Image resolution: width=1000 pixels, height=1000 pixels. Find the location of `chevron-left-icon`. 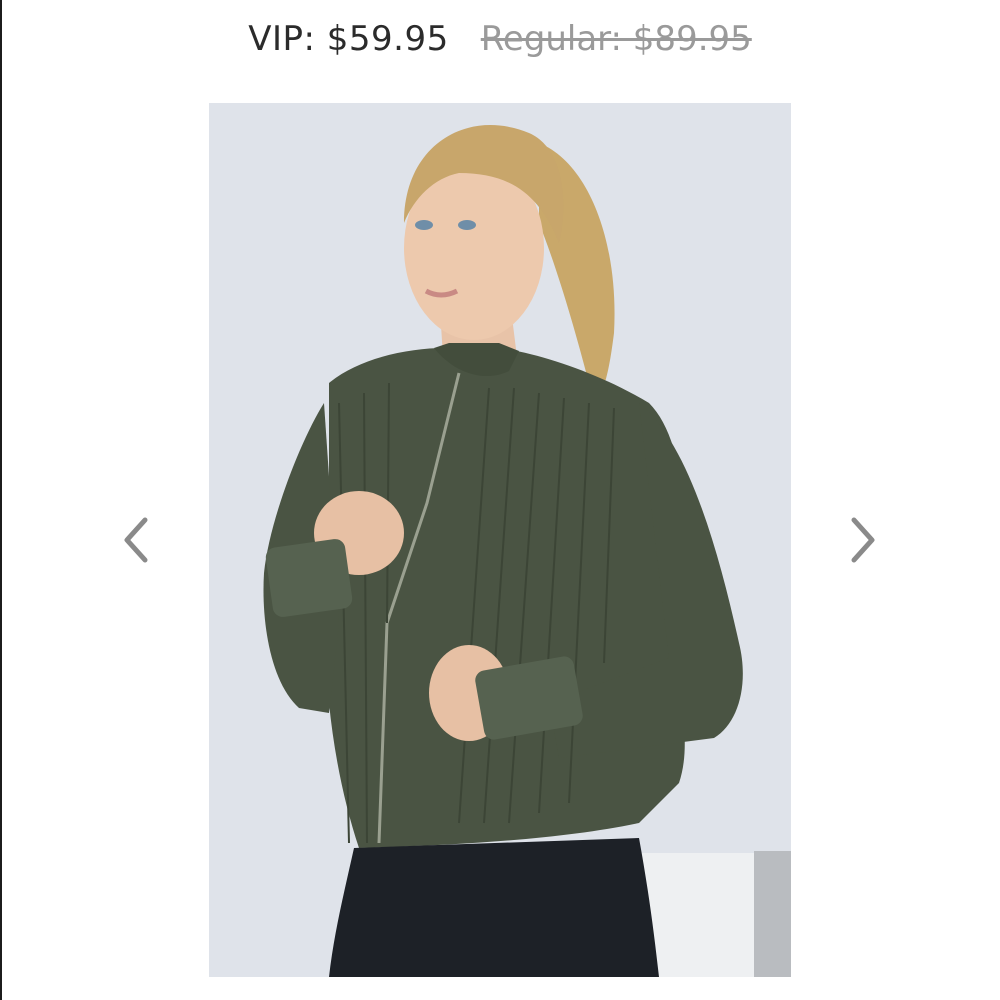

chevron-left-icon is located at coordinates (136, 540).